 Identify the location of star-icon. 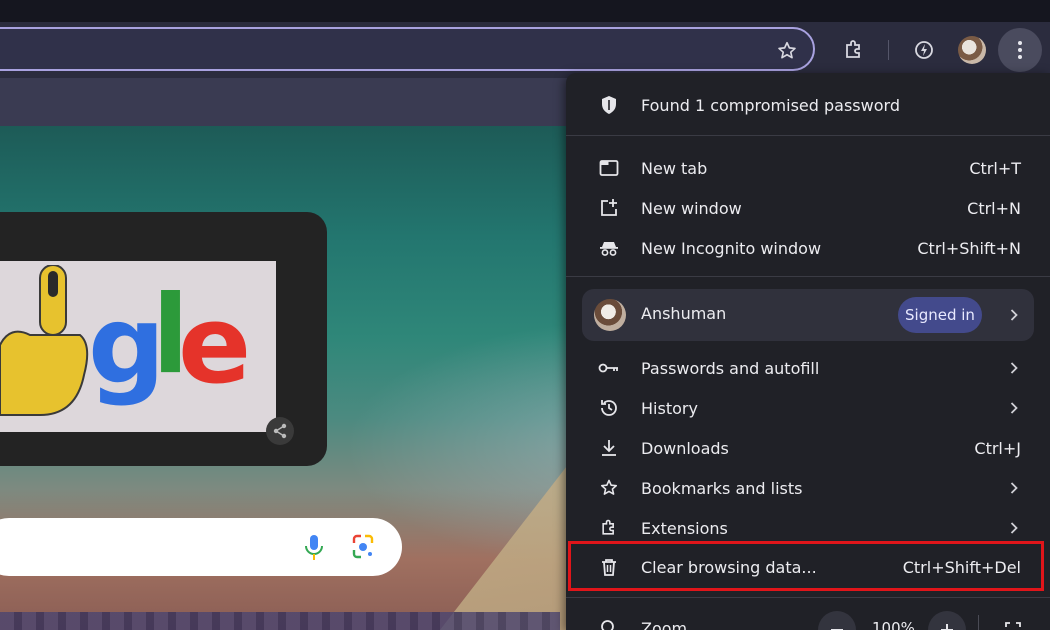
(609, 488).